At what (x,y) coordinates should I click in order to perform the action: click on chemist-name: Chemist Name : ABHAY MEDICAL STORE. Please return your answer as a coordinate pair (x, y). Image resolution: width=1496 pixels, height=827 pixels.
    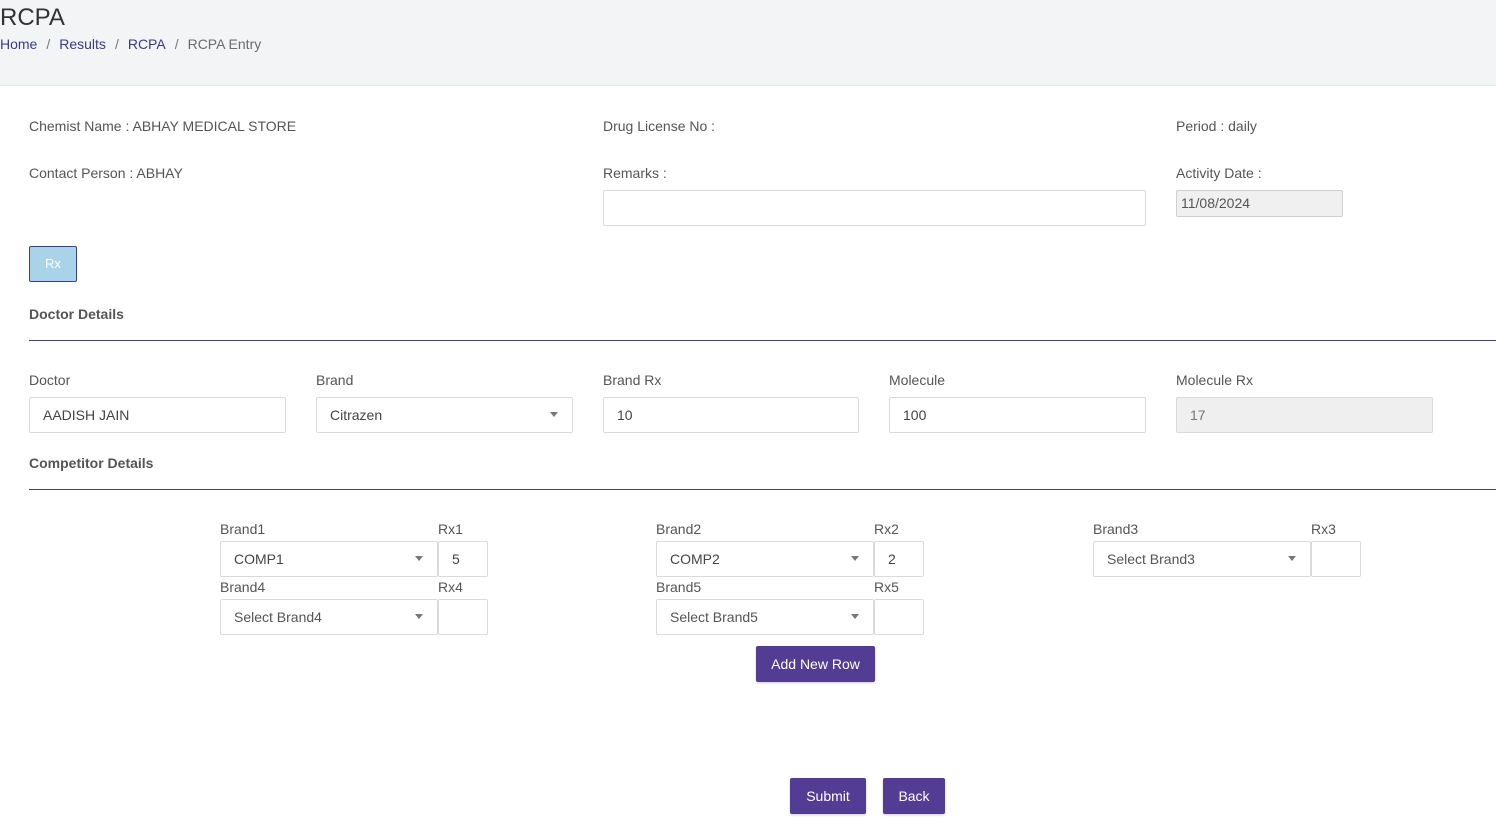
    Looking at the image, I should click on (163, 126).